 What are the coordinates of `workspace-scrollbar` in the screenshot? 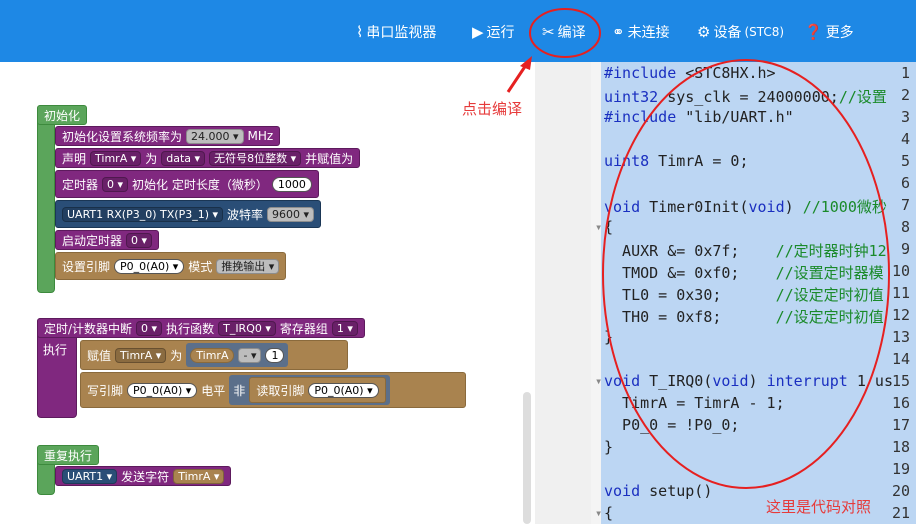 It's located at (527, 458).